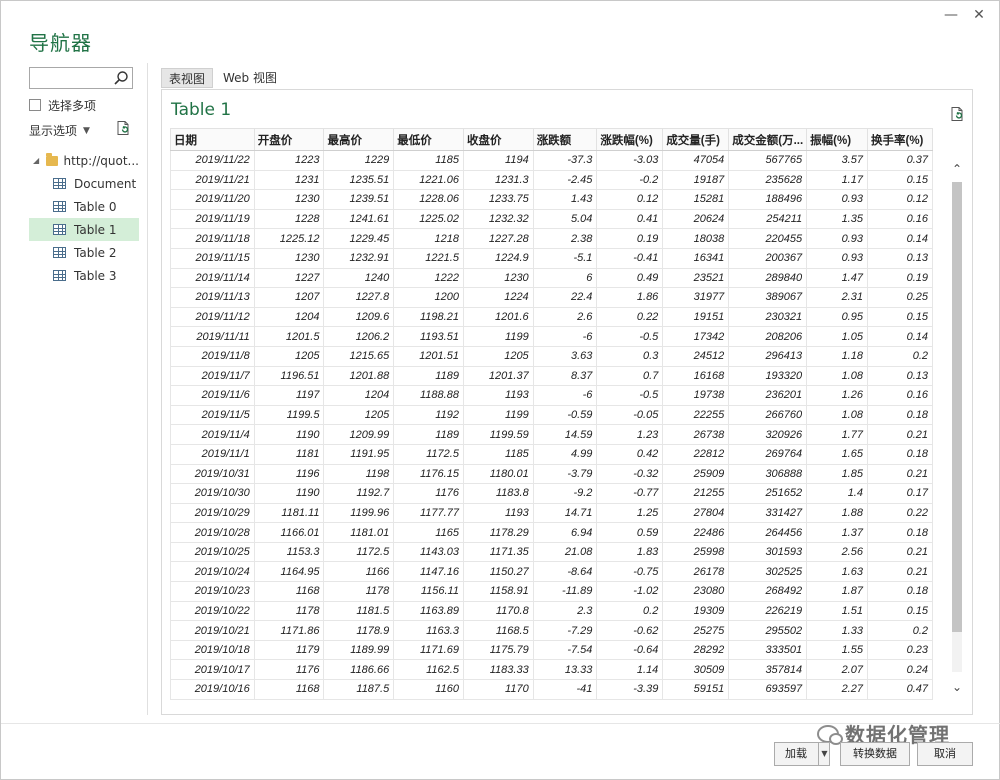 This screenshot has height=780, width=1000. Describe the element at coordinates (899, 454) in the screenshot. I see `table-cell: 0.18` at that location.